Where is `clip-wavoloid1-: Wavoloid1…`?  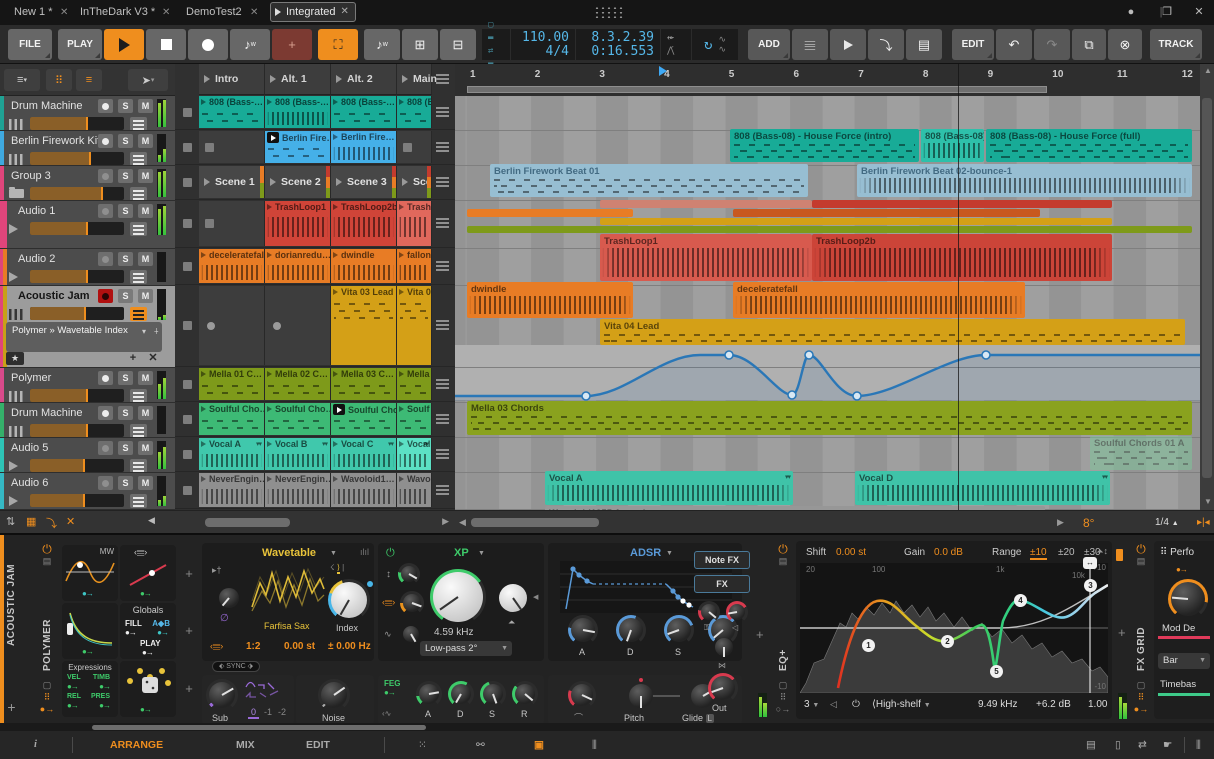 clip-wavoloid1-: Wavoloid1… is located at coordinates (364, 490).